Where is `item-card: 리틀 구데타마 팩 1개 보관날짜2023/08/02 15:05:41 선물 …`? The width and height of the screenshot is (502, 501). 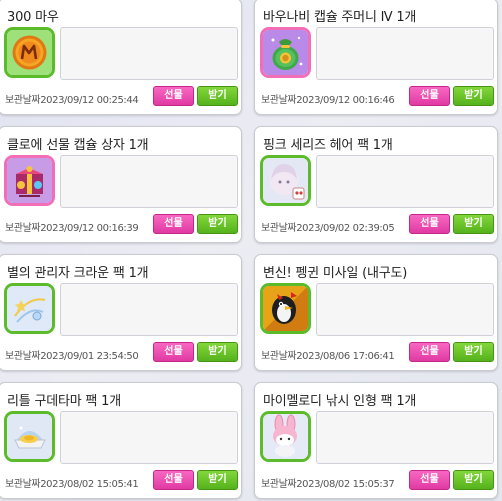 item-card: 리틀 구데타마 팩 1개 보관날짜2023/08/02 15:05:41 선물 … is located at coordinates (121, 440).